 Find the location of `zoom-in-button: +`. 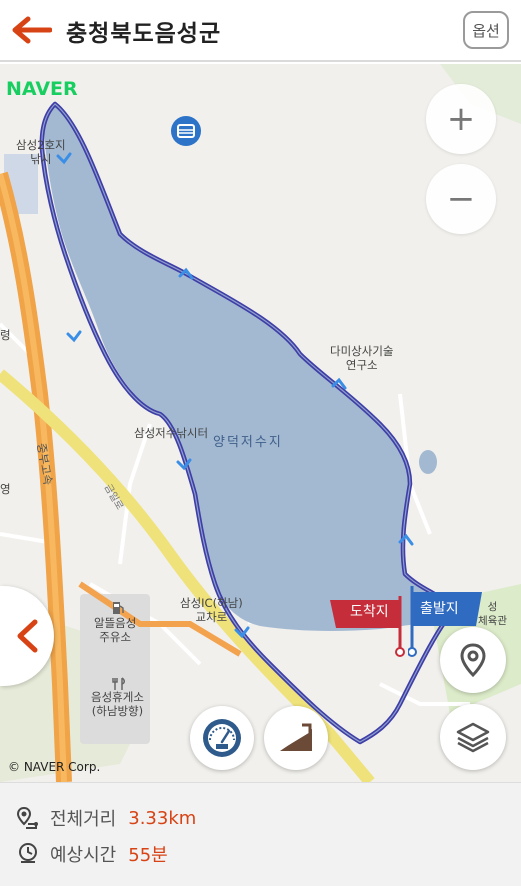

zoom-in-button: + is located at coordinates (461, 119).